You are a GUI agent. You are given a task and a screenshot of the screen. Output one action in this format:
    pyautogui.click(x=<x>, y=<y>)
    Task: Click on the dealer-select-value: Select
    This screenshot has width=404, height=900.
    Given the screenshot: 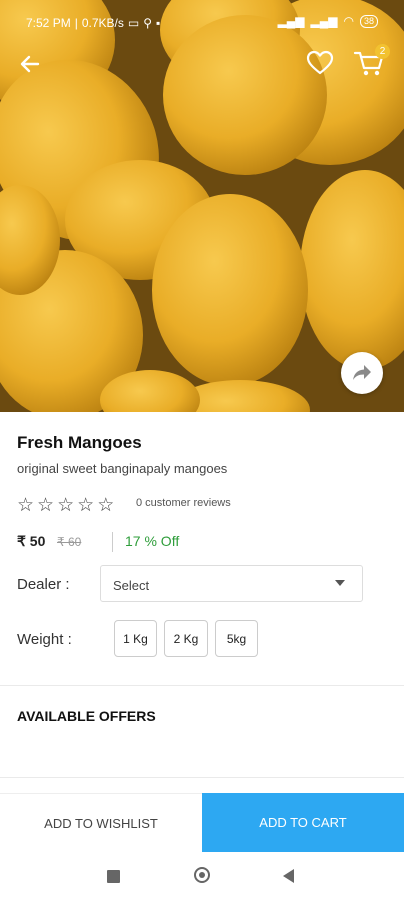 What is the action you would take?
    pyautogui.click(x=131, y=585)
    